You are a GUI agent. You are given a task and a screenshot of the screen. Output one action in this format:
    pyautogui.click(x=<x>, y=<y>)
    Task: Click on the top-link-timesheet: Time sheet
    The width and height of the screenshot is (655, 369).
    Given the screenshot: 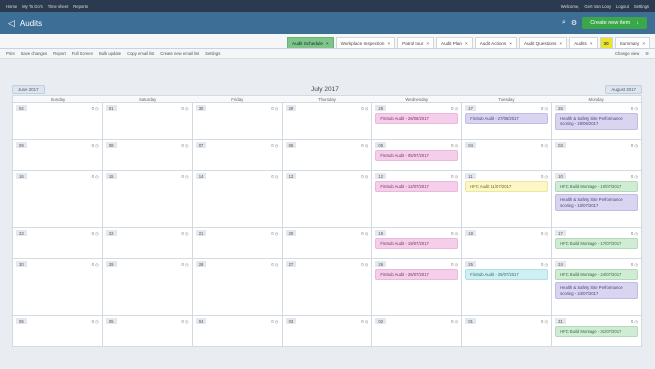 What is the action you would take?
    pyautogui.click(x=58, y=6)
    